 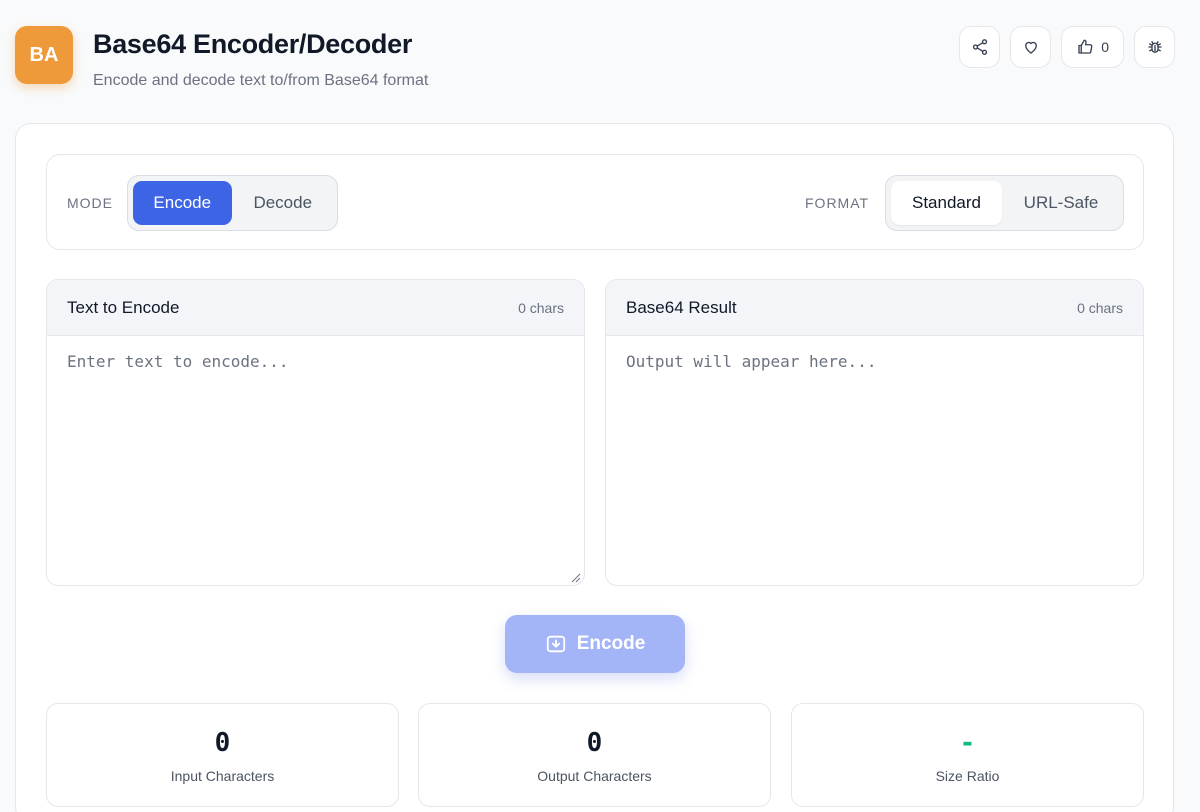 I want to click on header-actions: 0, so click(x=1067, y=47).